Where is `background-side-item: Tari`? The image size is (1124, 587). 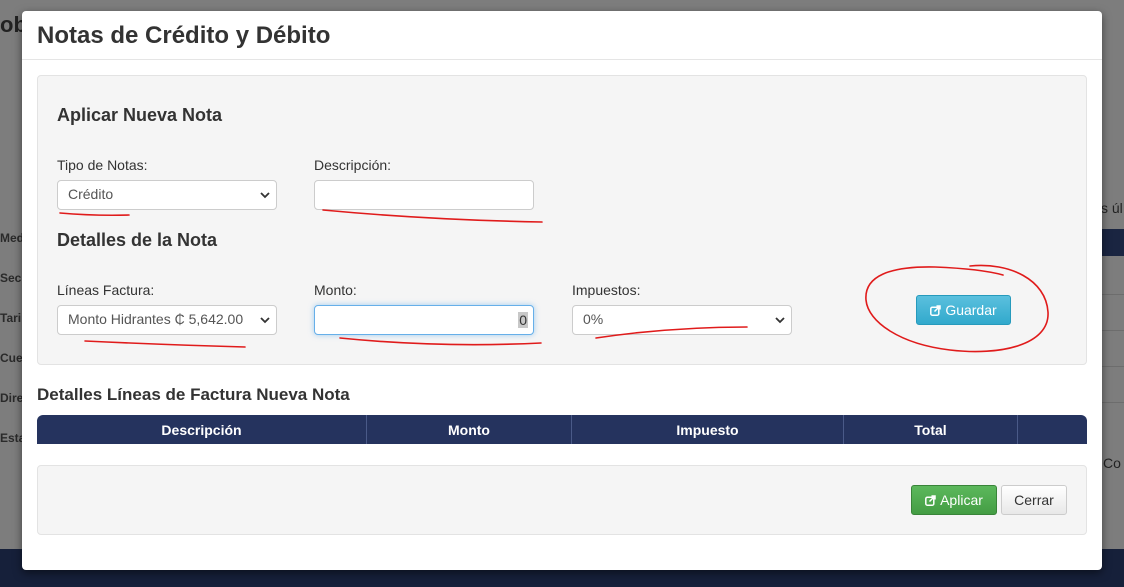
background-side-item: Tari is located at coordinates (11, 318).